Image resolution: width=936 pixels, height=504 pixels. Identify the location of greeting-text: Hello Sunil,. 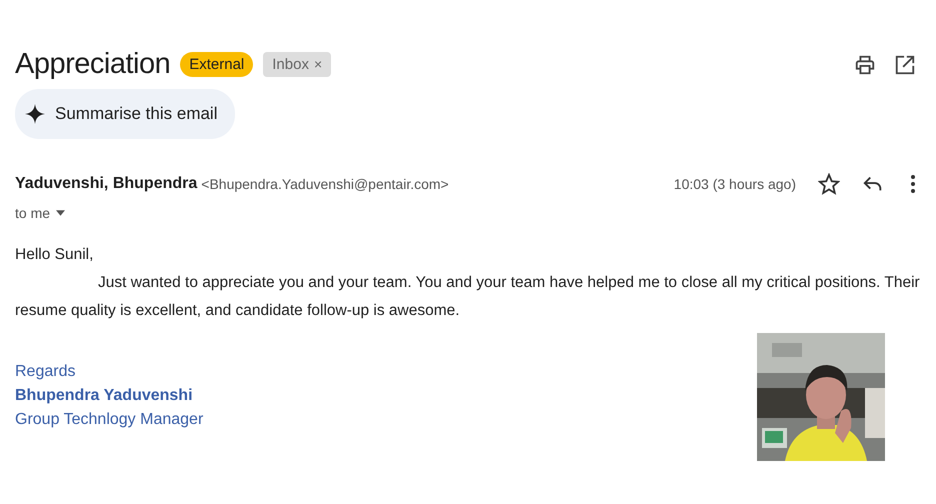
(54, 255).